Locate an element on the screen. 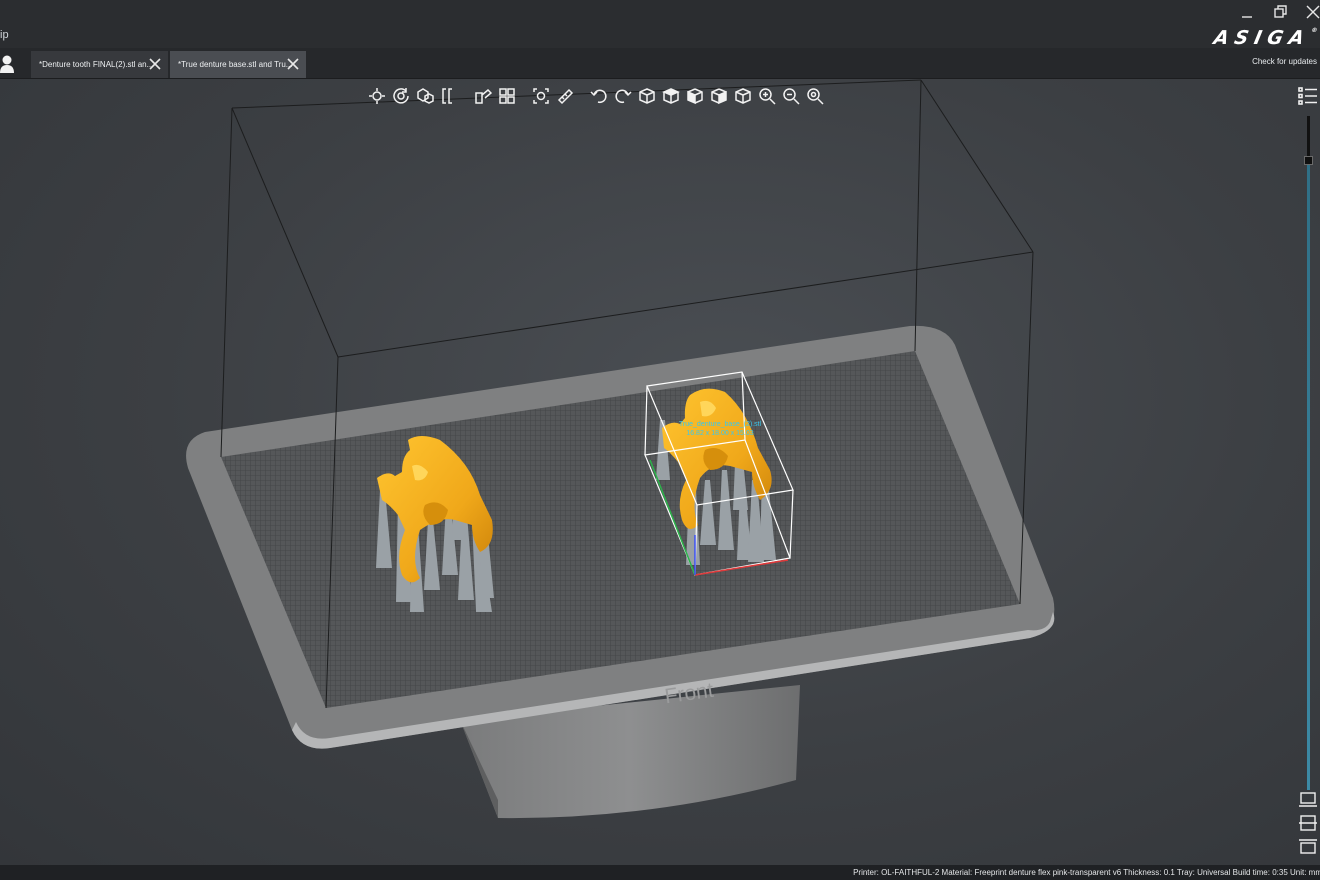  layer-list-icon is located at coordinates (1307, 96).